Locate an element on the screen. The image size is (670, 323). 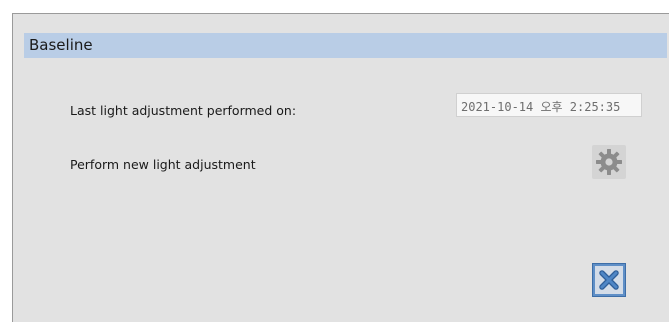
new-adjustment-label: Perform new light adjustment is located at coordinates (163, 164).